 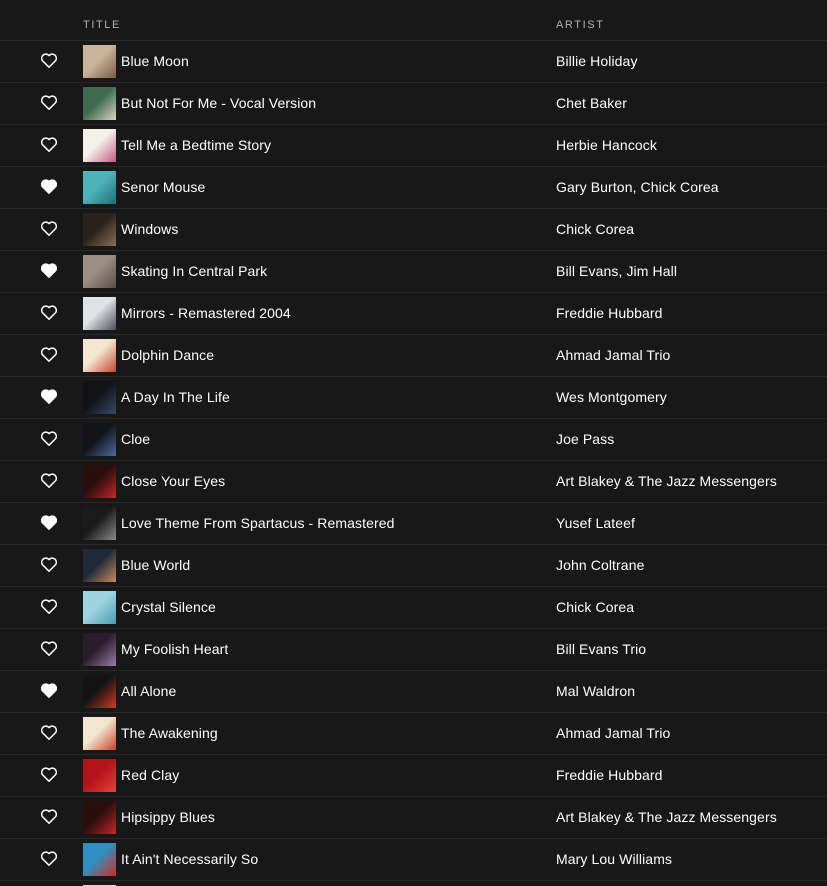 I want to click on track-artist: Herbie Hancock, so click(x=606, y=145).